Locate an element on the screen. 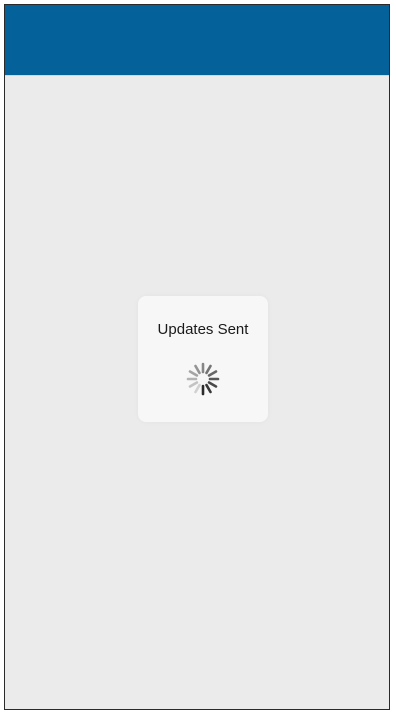 Image resolution: width=396 pixels, height=715 pixels. navigation-bar is located at coordinates (197, 40).